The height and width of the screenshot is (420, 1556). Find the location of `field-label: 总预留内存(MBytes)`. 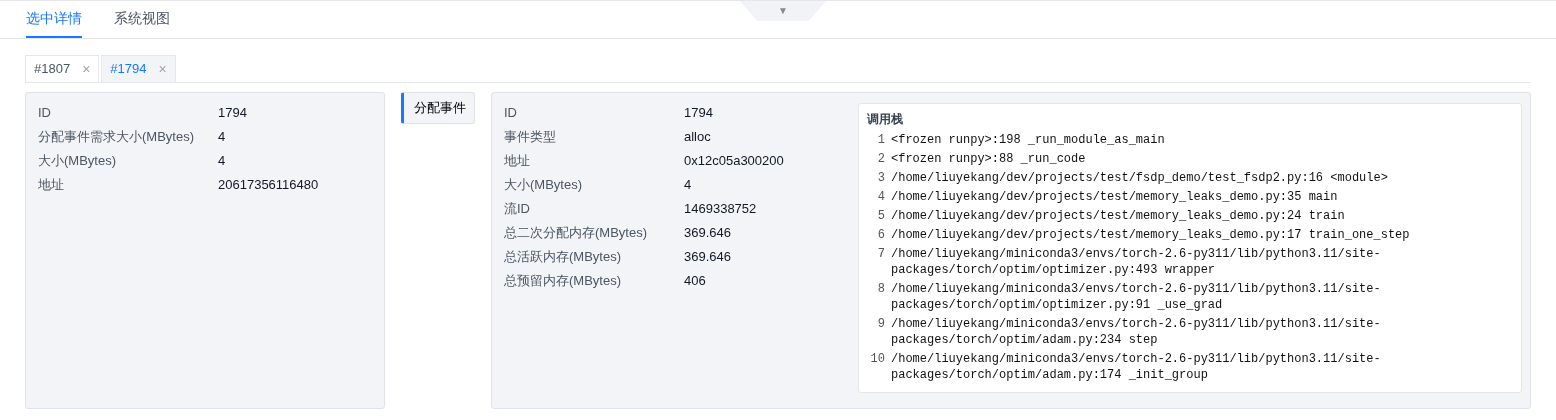

field-label: 总预留内存(MBytes) is located at coordinates (563, 281).